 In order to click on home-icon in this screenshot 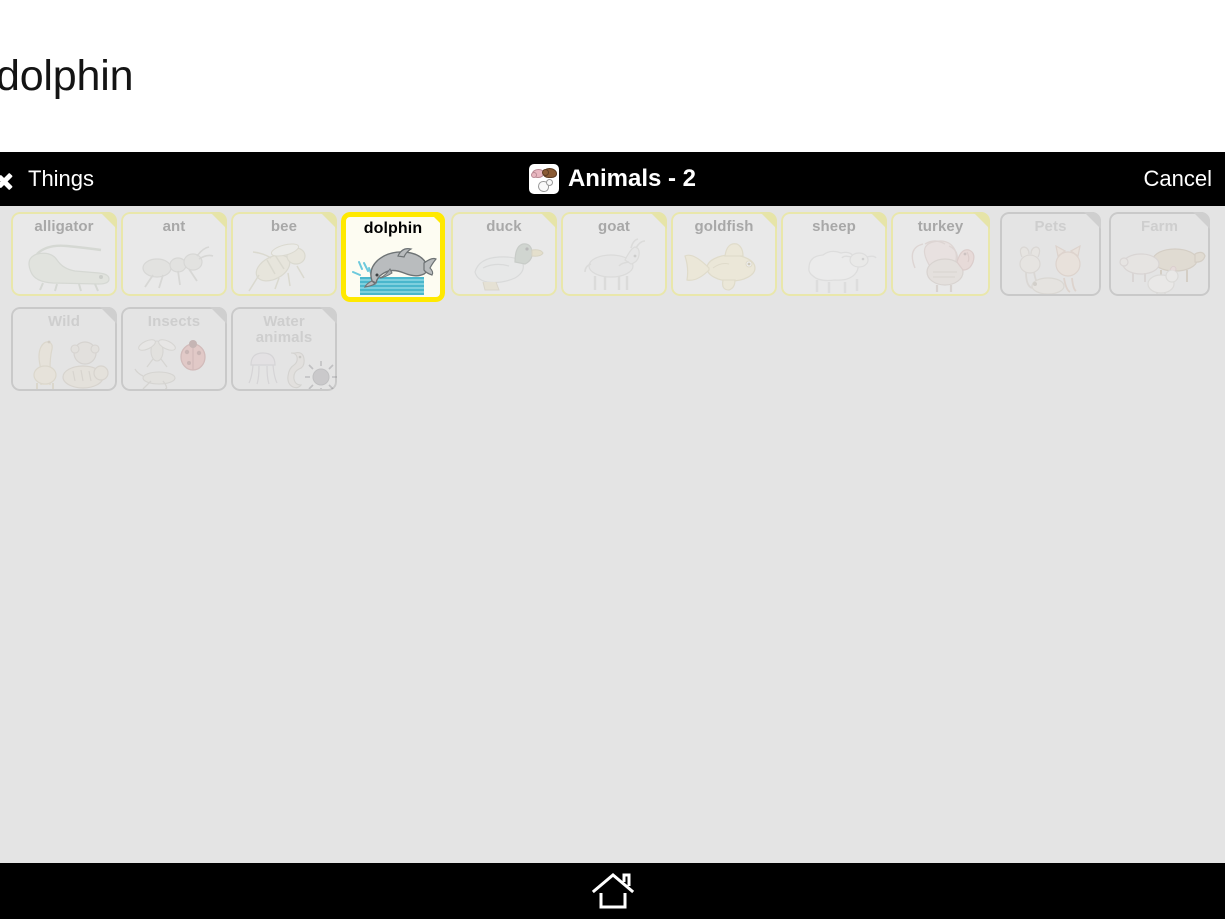, I will do `click(612, 891)`.